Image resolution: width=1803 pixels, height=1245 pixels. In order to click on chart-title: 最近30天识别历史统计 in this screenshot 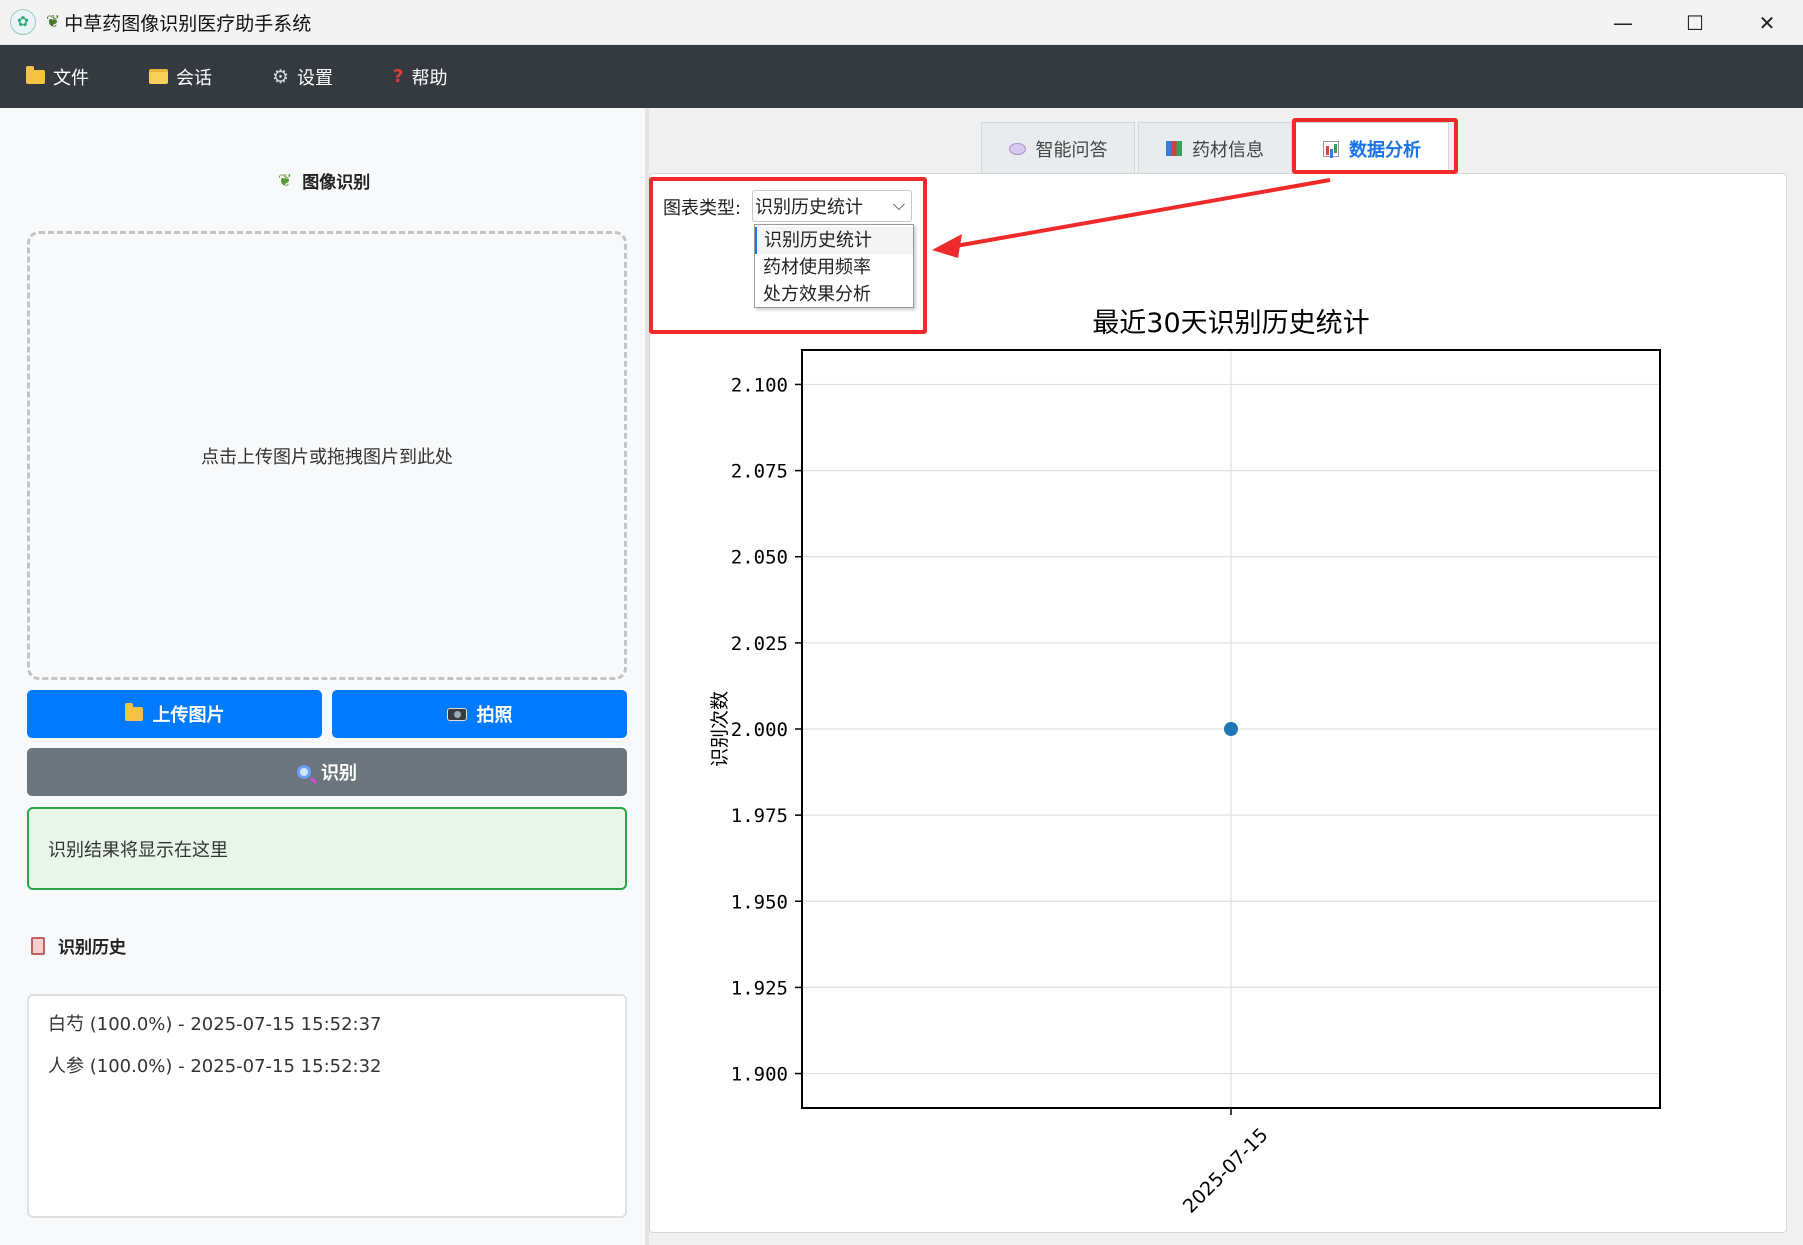, I will do `click(1230, 323)`.